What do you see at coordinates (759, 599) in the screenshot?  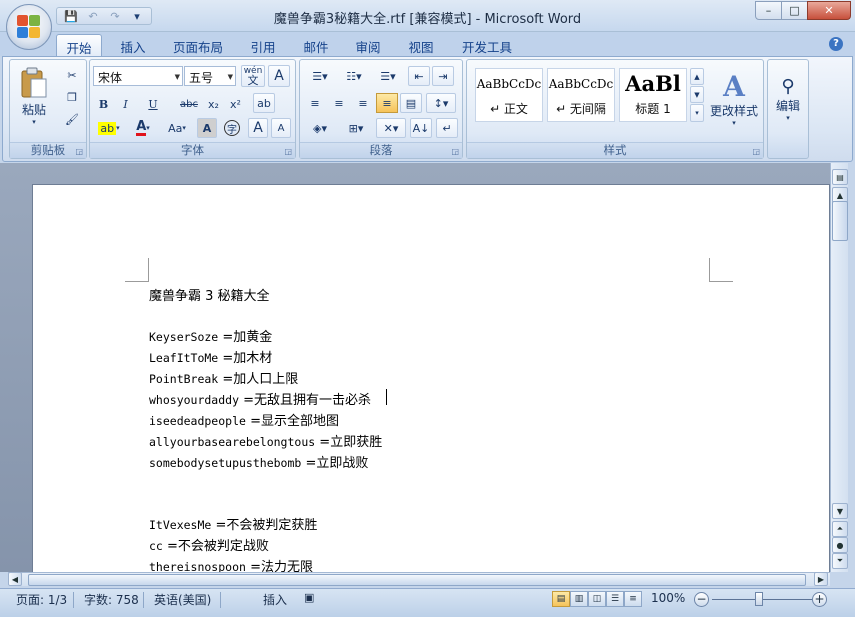 I see `zoom-slider-thumb` at bounding box center [759, 599].